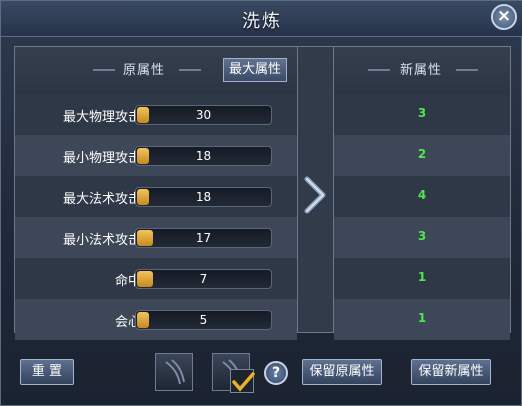  I want to click on attribute-row: 会心 5, so click(156, 319).